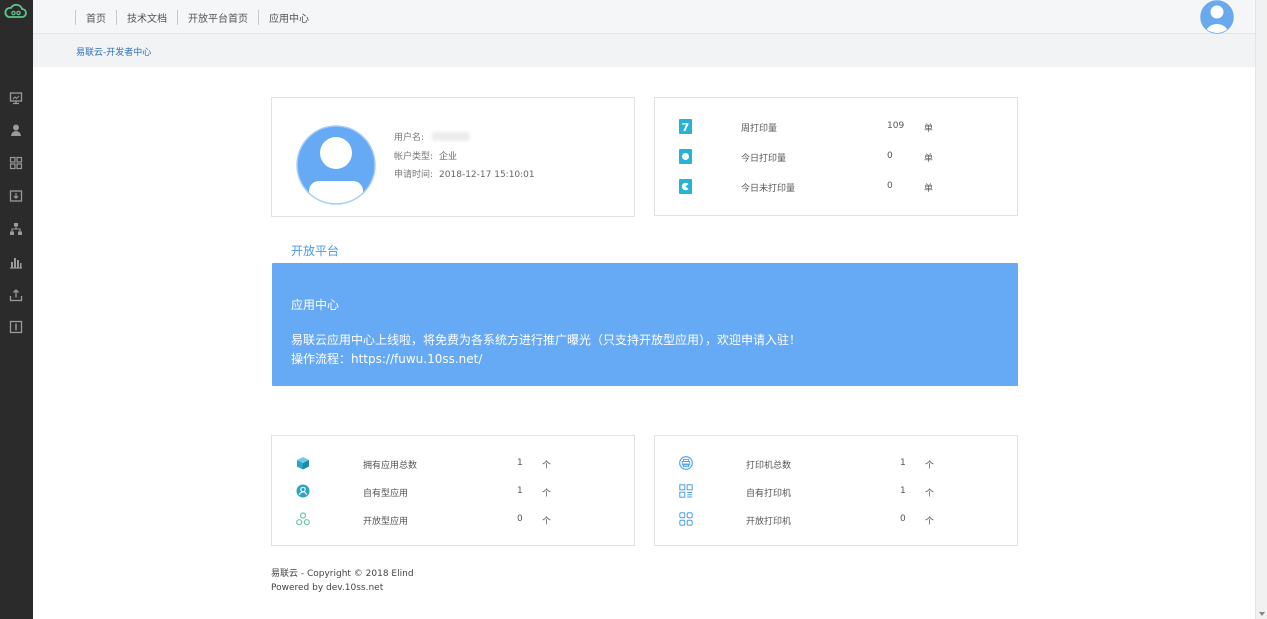 This screenshot has width=1267, height=619. What do you see at coordinates (644, 50) in the screenshot?
I see `breadcrumb-bar: 易联云-开发者中心` at bounding box center [644, 50].